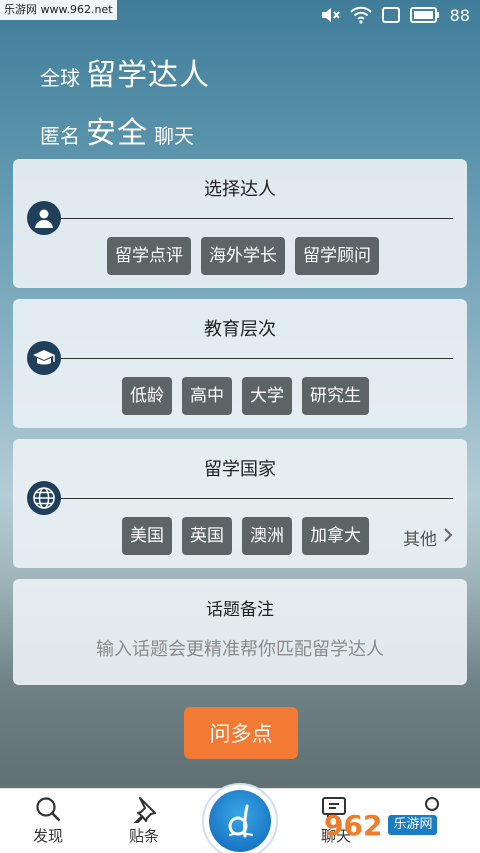  I want to click on expert-card: 选择达人 留学点评 海外学长 留学顾问, so click(240, 223).